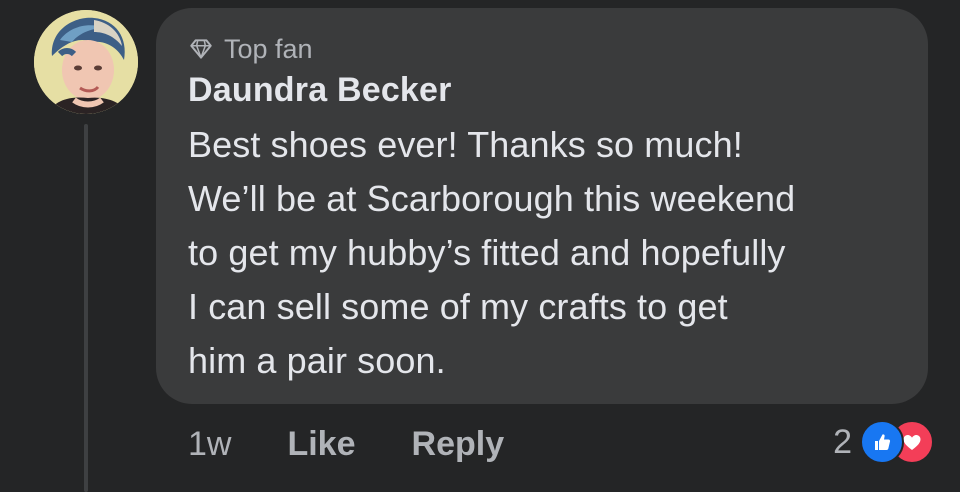 Image resolution: width=960 pixels, height=492 pixels. I want to click on badge-label: Top fan, so click(268, 49).